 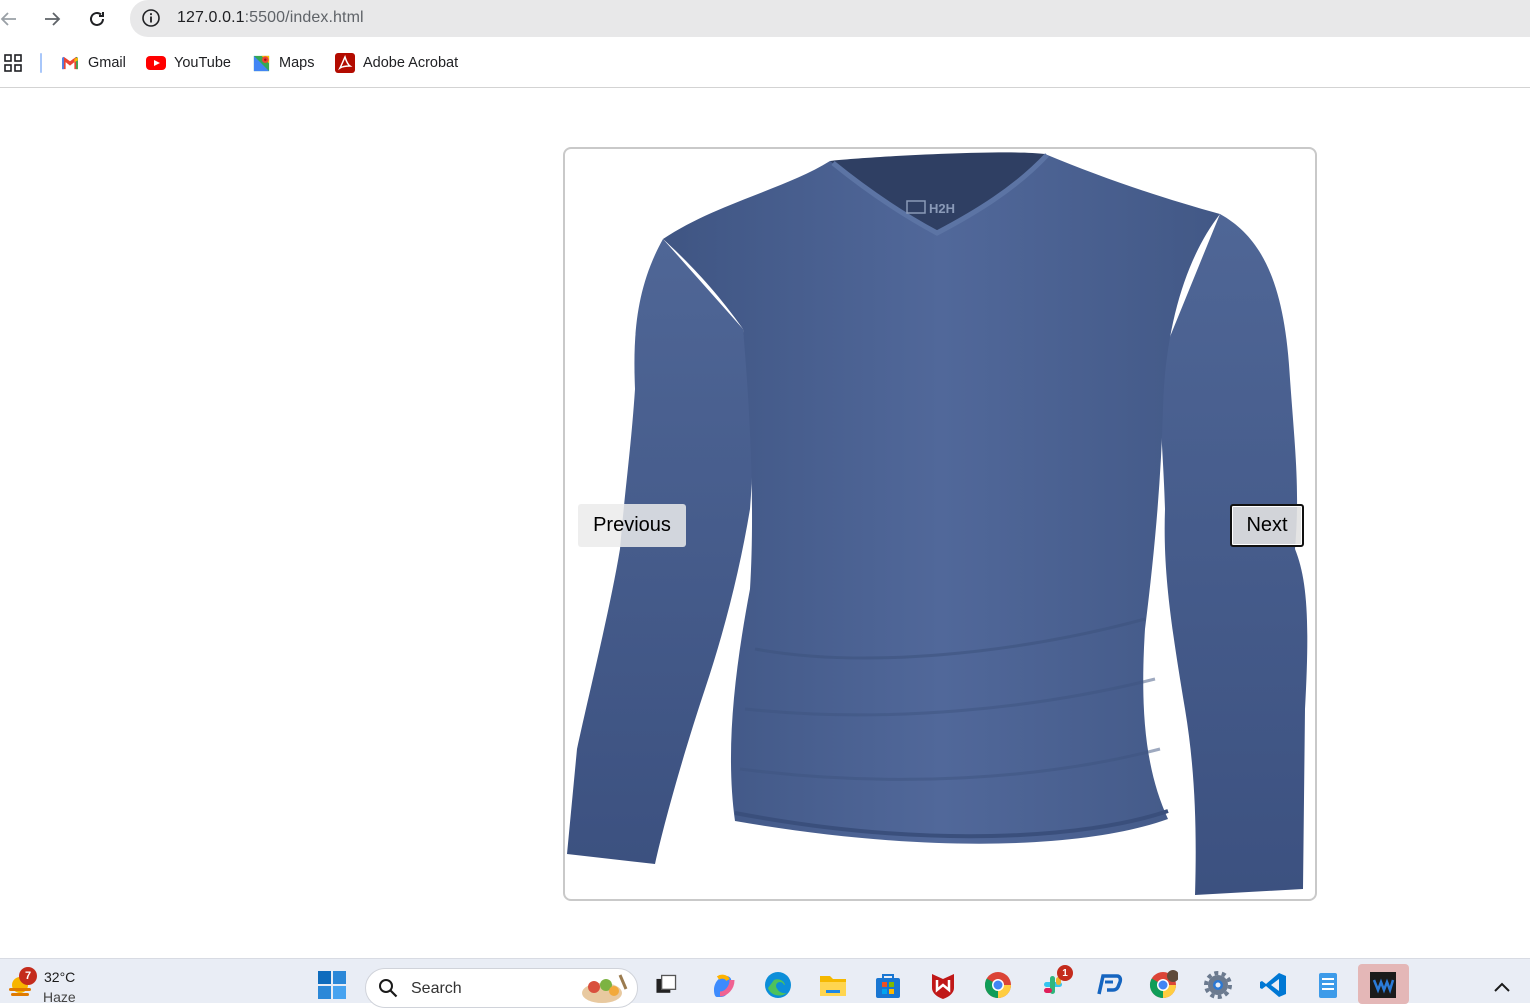 I want to click on youtube-icon, so click(x=156, y=63).